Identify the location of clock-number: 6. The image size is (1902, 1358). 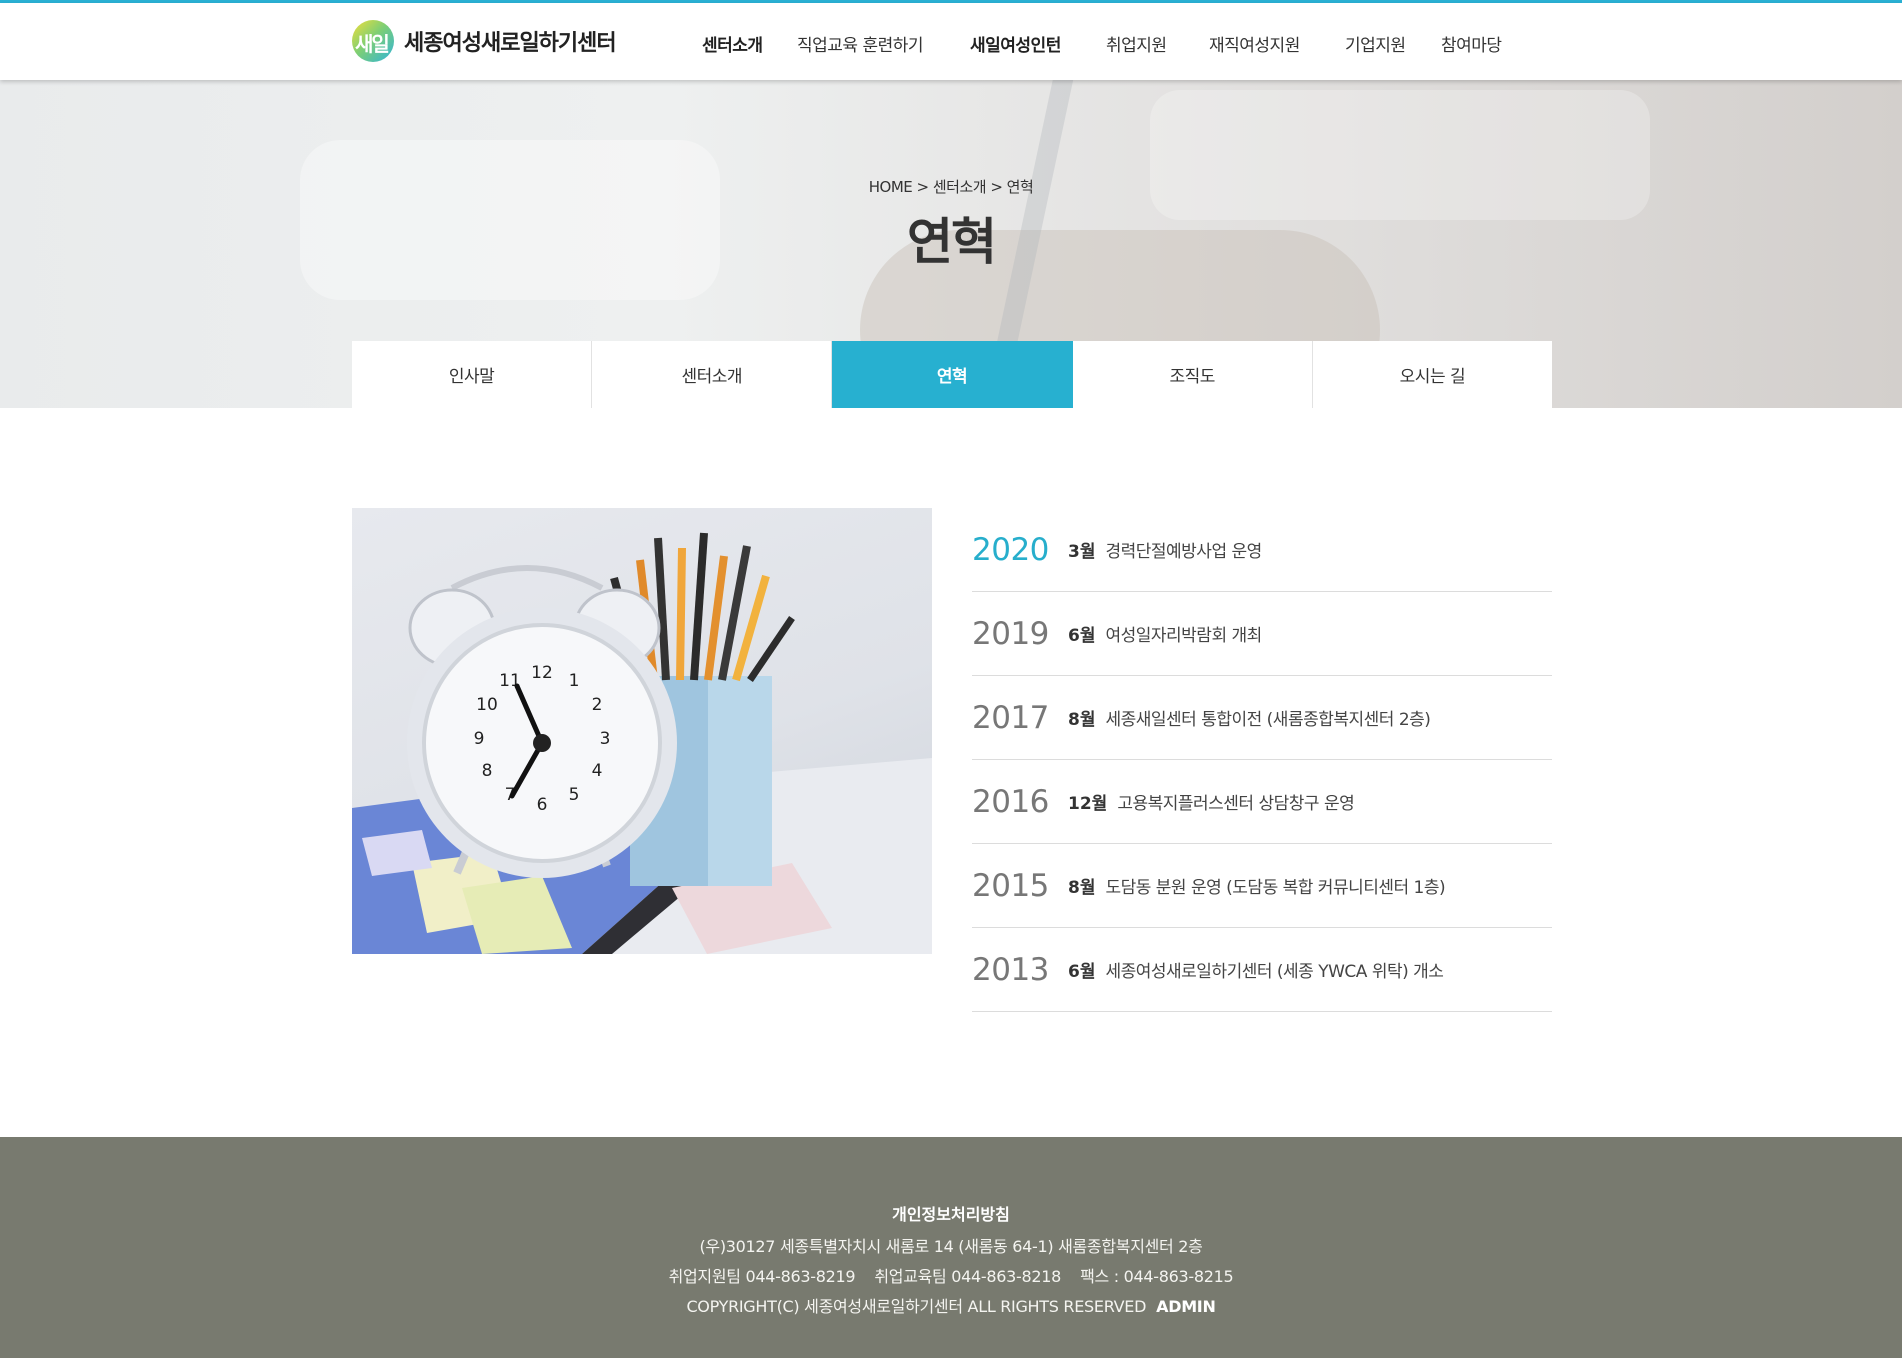
(542, 805).